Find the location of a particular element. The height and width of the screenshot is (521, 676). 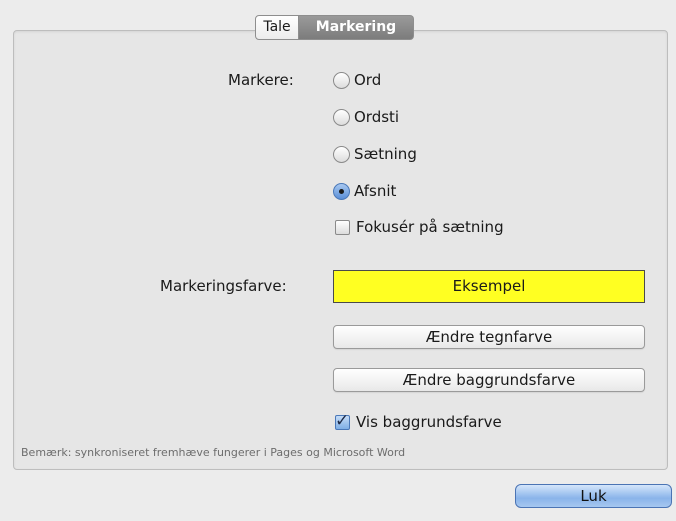

radio-ordsti-indicator is located at coordinates (341, 117).